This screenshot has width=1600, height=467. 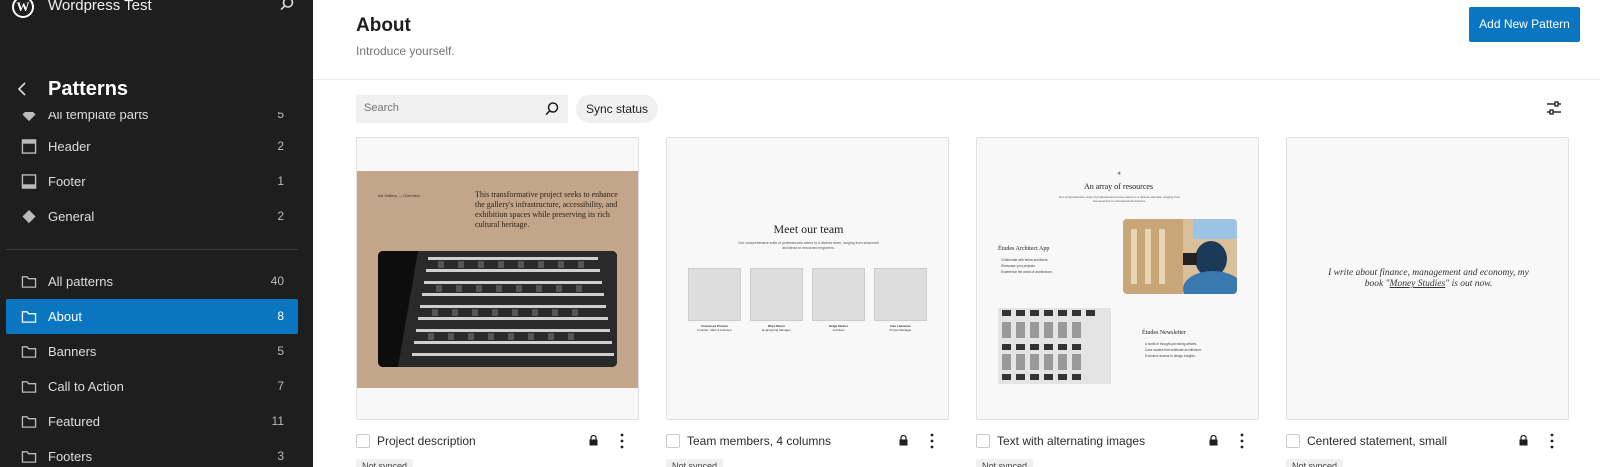 I want to click on pattern-card-footer: Project description, so click(x=497, y=442).